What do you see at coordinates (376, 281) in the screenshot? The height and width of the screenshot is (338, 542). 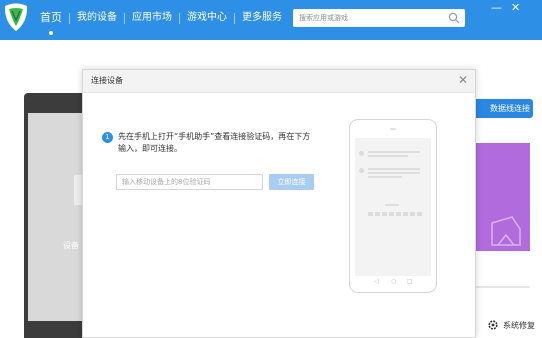 I see `back-nav-icon: ◁` at bounding box center [376, 281].